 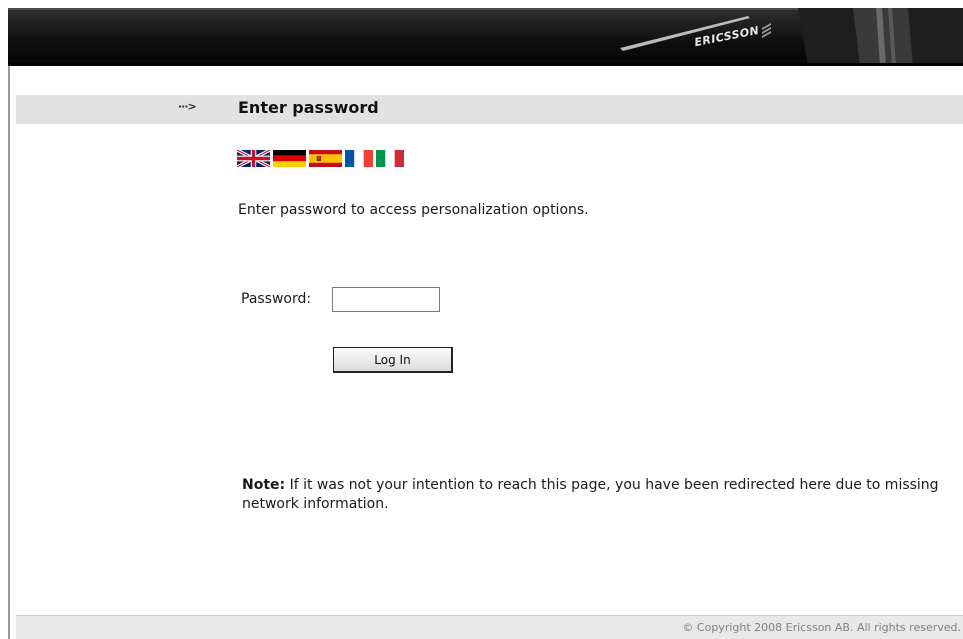 I want to click on french-flag-icon, so click(x=359, y=158).